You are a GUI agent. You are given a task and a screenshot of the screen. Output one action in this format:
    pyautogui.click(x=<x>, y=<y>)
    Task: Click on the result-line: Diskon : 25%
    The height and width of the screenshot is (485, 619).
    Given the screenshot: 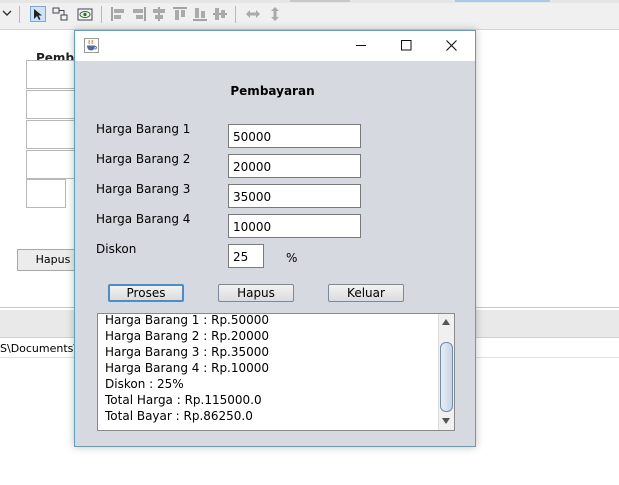 What is the action you would take?
    pyautogui.click(x=144, y=384)
    